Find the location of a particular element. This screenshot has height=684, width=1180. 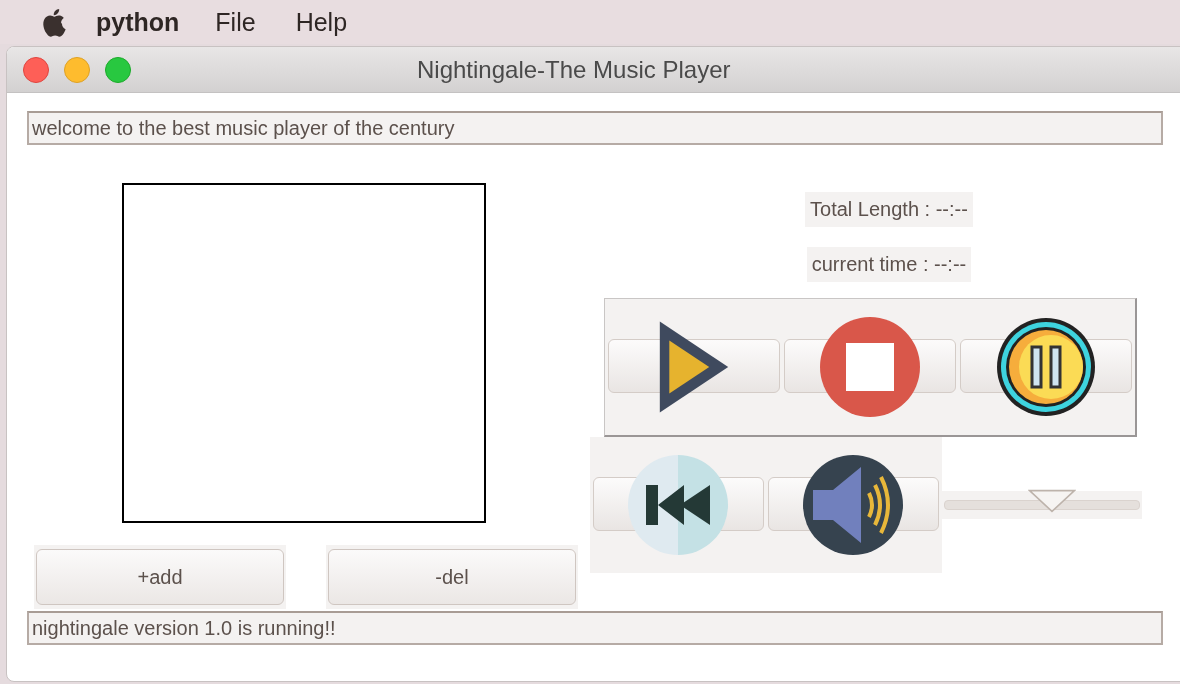

pause-icon is located at coordinates (1046, 367).